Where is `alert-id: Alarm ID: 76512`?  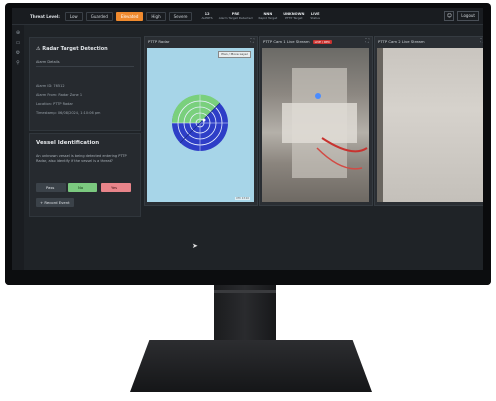
alert-id: Alarm ID: 76512 is located at coordinates (50, 86).